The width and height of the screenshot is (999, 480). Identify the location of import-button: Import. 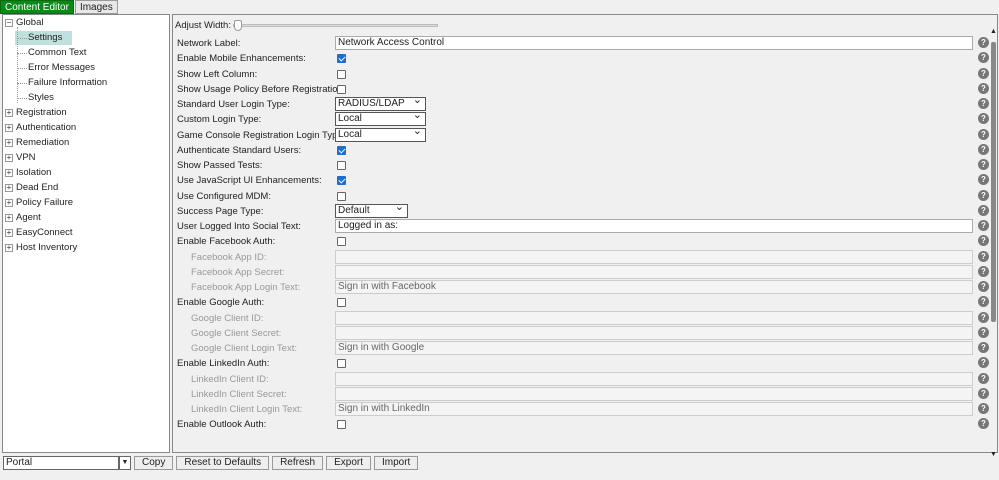
(396, 463).